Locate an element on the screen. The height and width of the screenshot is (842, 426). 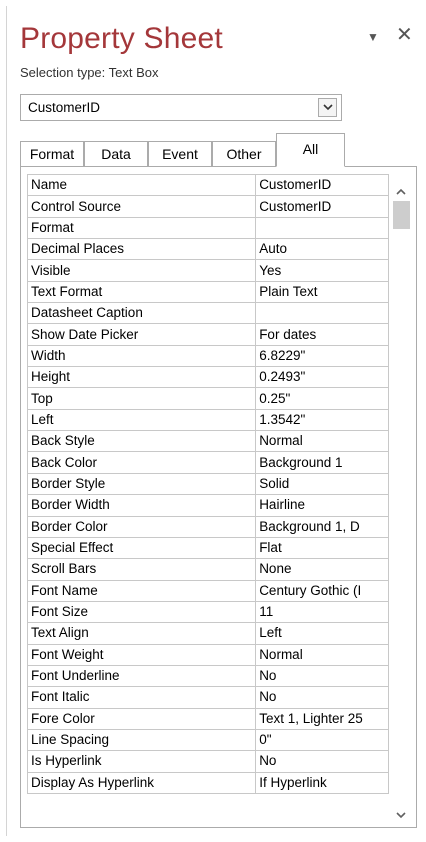
property-row: Fore Color Text 1, Lighter 25 is located at coordinates (207, 718).